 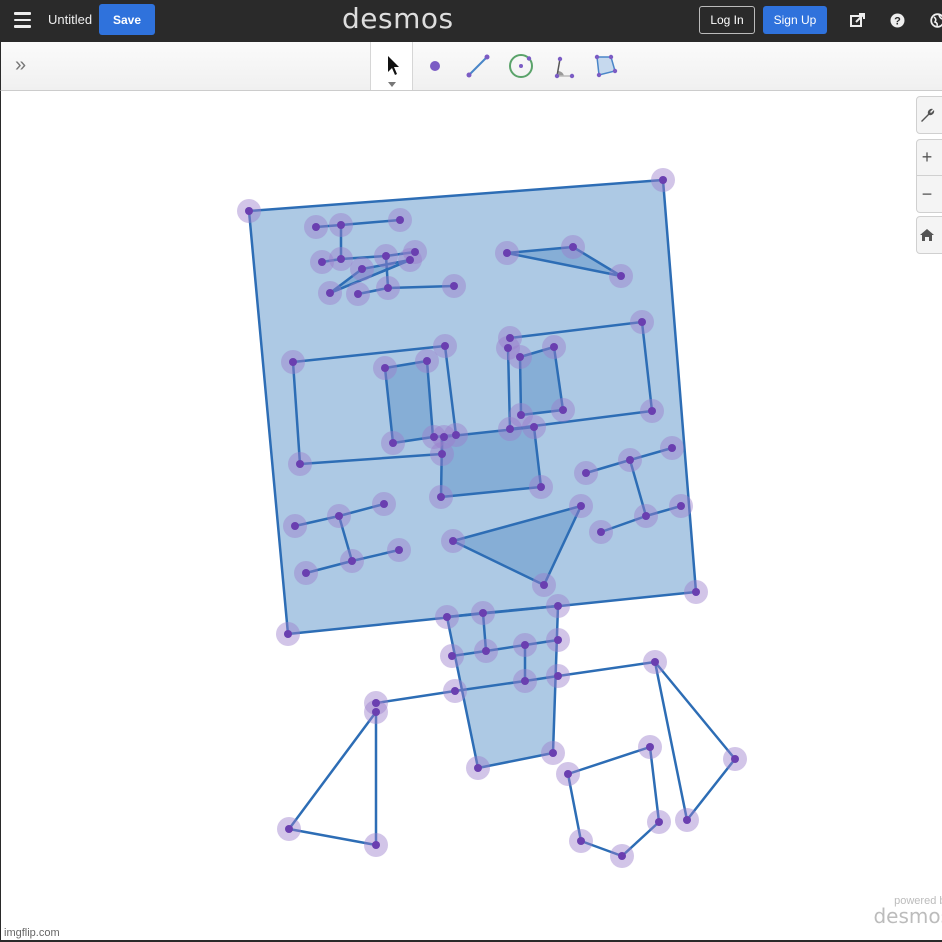 What do you see at coordinates (929, 194) in the screenshot?
I see `zoom-out-button: −` at bounding box center [929, 194].